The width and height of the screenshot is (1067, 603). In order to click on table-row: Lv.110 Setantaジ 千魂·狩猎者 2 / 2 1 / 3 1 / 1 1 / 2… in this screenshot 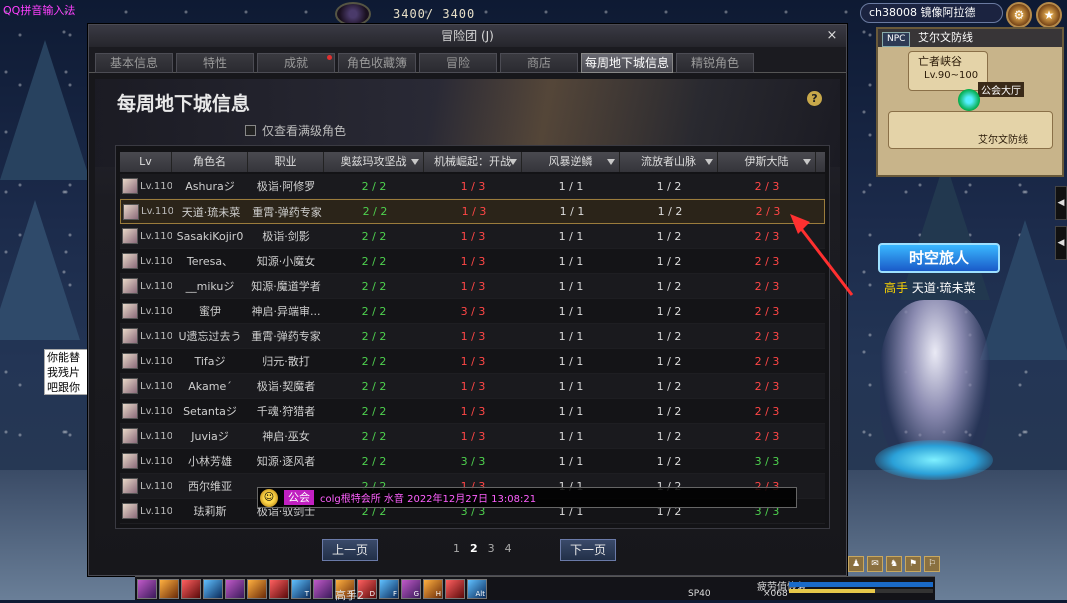, I will do `click(472, 411)`.